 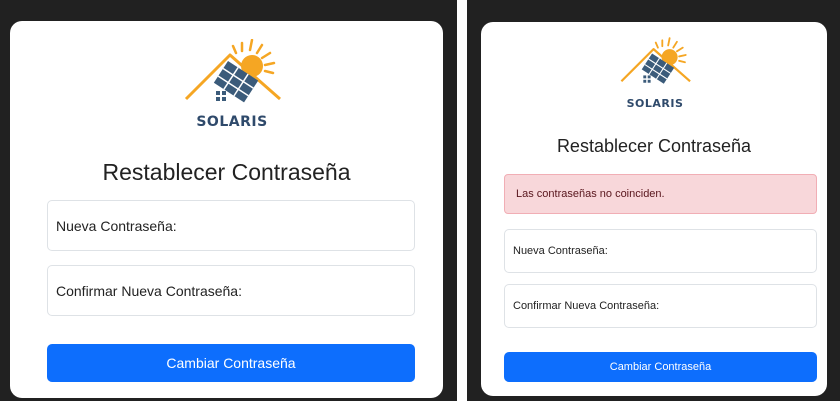 I want to click on password-mismatch-alert: Las contraseñas no coinciden., so click(x=660, y=194).